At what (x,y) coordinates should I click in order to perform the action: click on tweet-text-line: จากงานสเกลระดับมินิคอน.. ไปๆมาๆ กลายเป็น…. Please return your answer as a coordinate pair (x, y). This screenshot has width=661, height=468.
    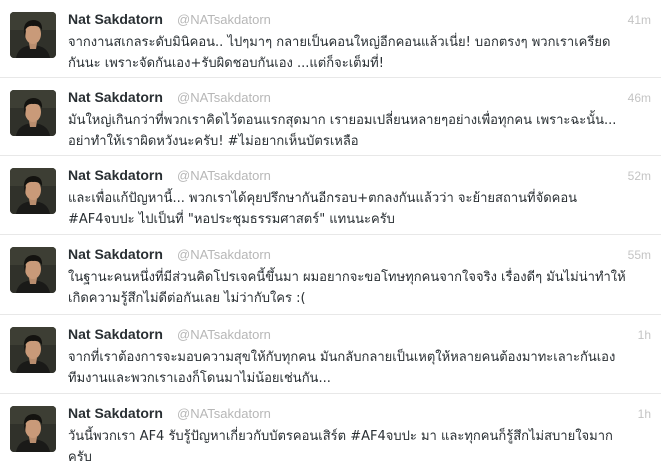
    Looking at the image, I should click on (339, 42).